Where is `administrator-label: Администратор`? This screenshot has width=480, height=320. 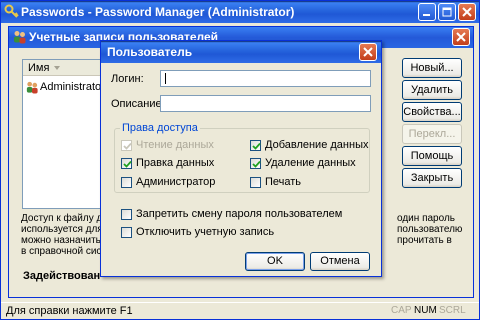
administrator-label: Администратор is located at coordinates (176, 182).